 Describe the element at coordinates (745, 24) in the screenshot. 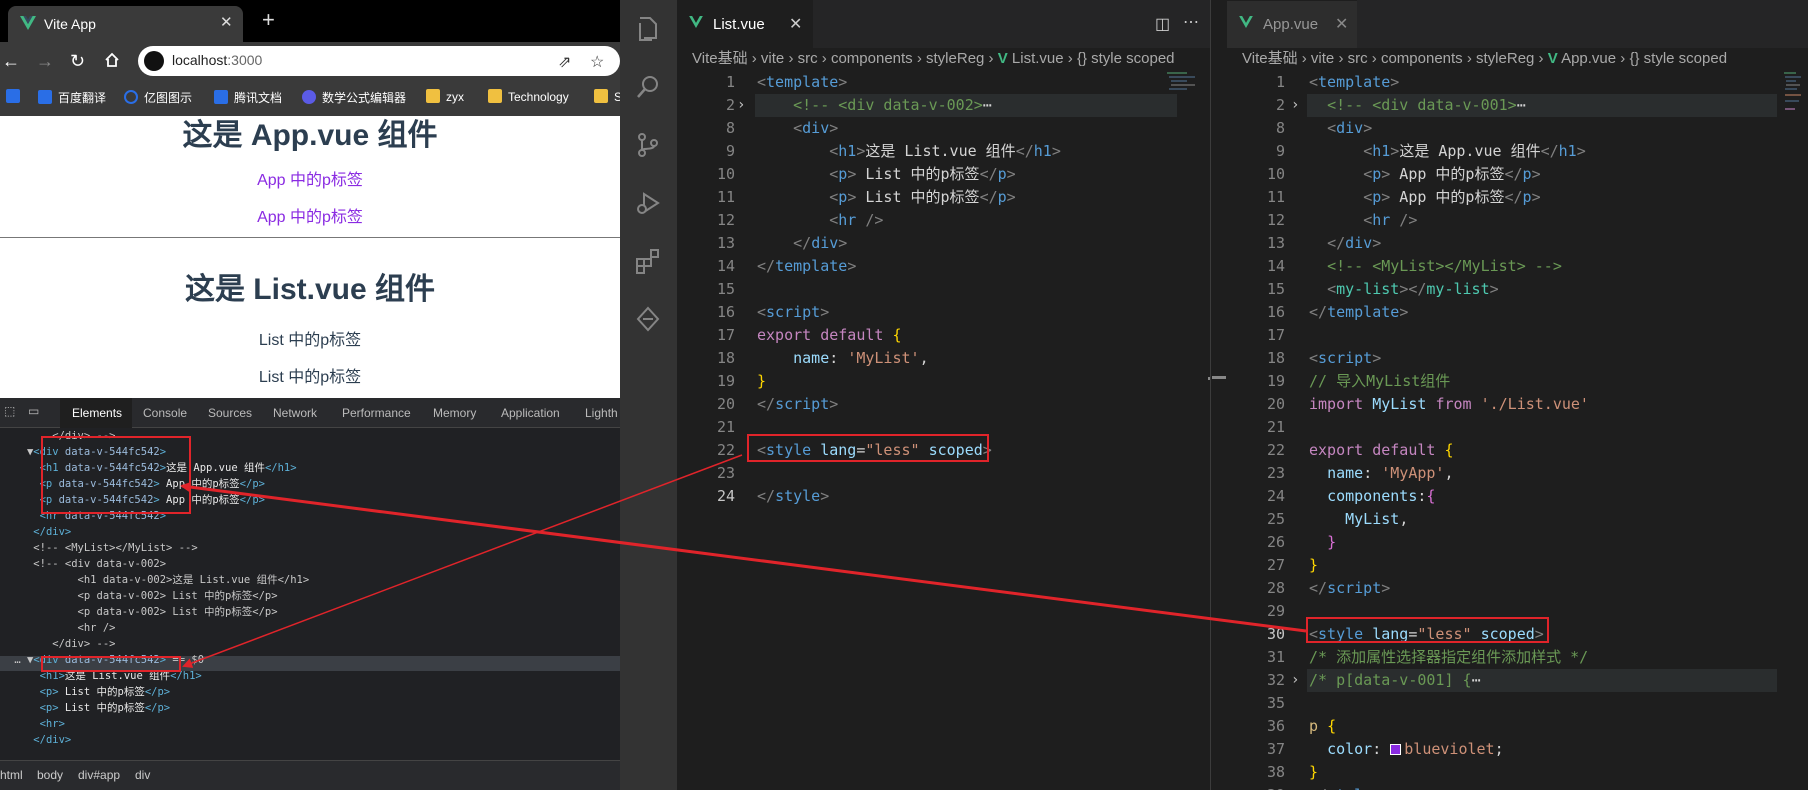

I see `tab-list-vue: List.vue ✕` at that location.